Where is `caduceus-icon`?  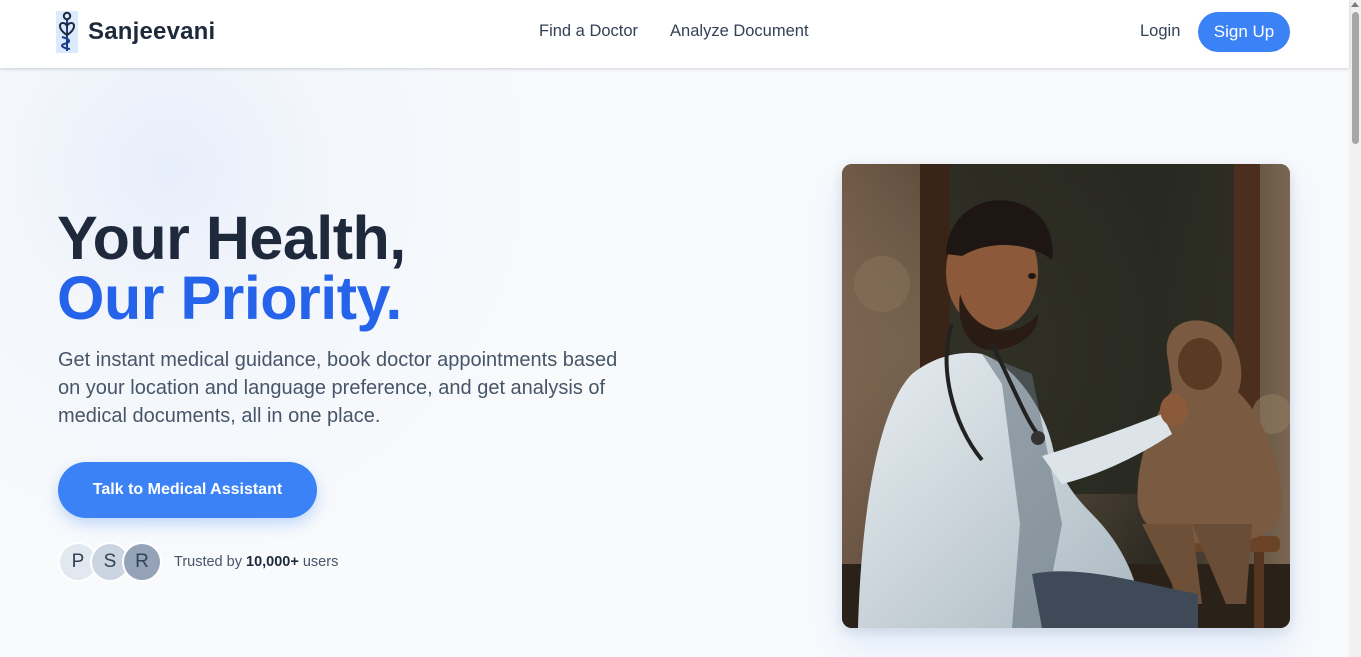
caduceus-icon is located at coordinates (67, 32).